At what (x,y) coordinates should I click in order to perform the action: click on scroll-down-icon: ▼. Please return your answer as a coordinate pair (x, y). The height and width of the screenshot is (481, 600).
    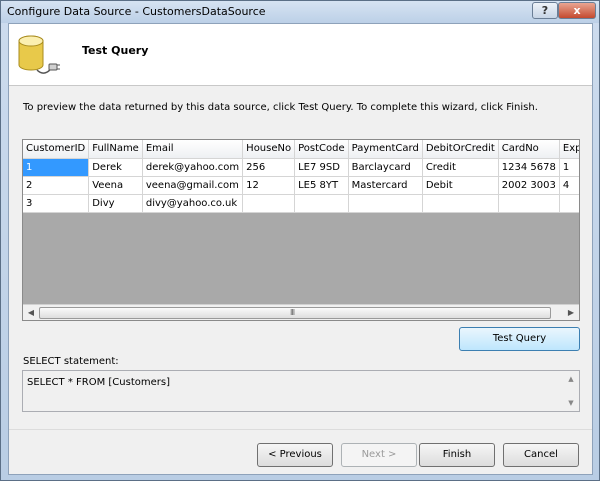
    Looking at the image, I should click on (571, 403).